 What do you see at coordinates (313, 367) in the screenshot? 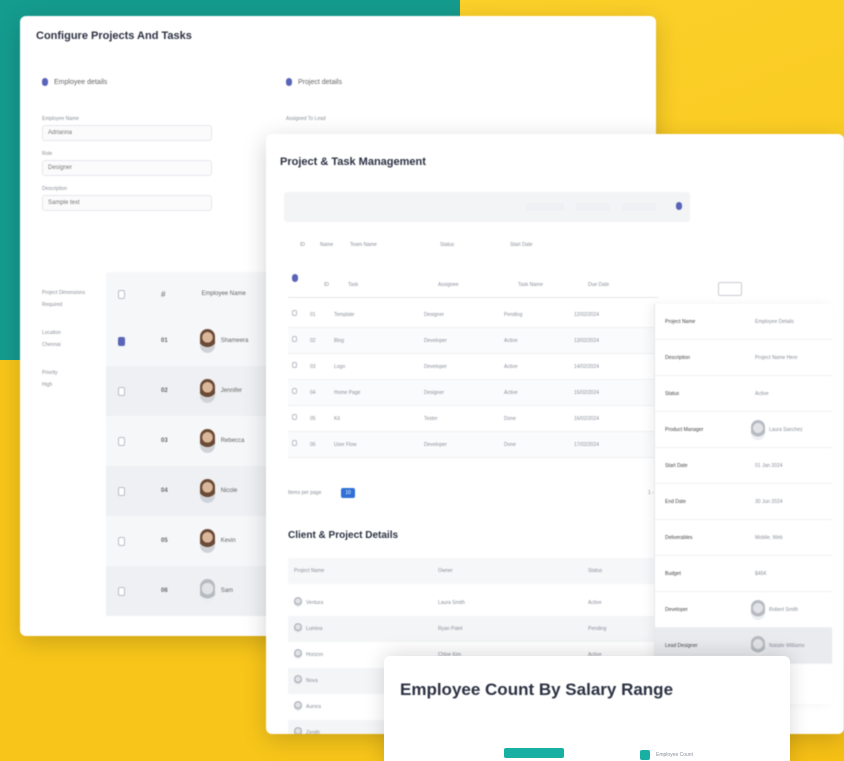
I see `table-cell: 03` at bounding box center [313, 367].